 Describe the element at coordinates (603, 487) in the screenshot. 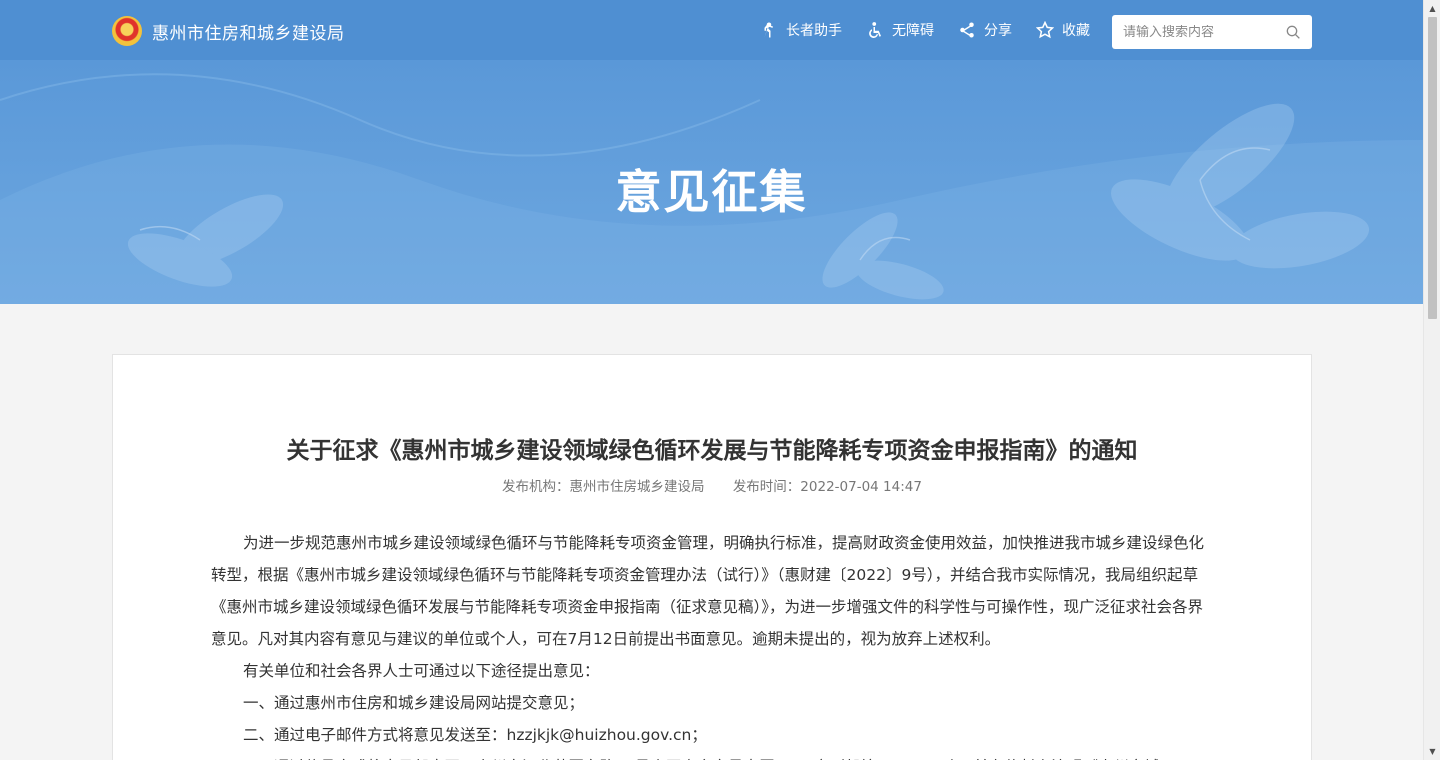

I see `publisher: 发布机构：惠州市住房城乡建设局` at that location.